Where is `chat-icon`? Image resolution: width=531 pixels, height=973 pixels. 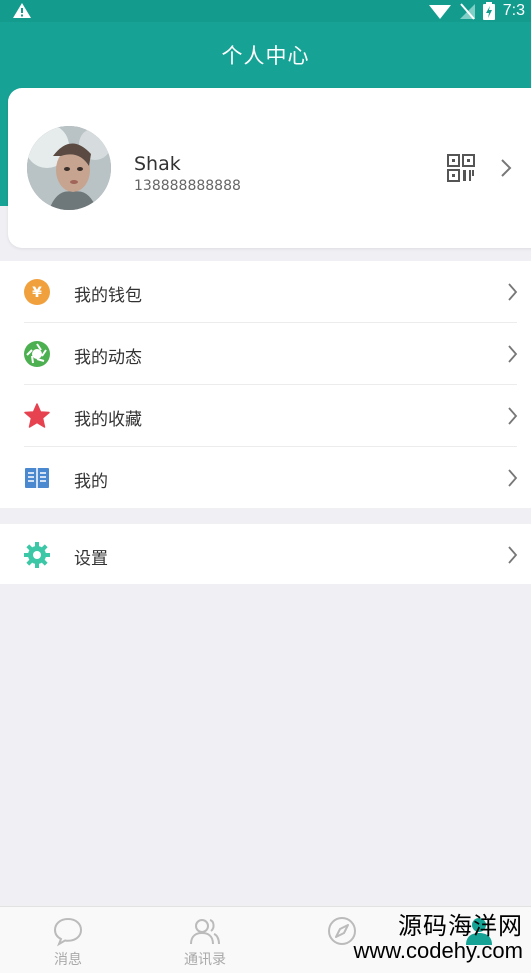 chat-icon is located at coordinates (68, 932).